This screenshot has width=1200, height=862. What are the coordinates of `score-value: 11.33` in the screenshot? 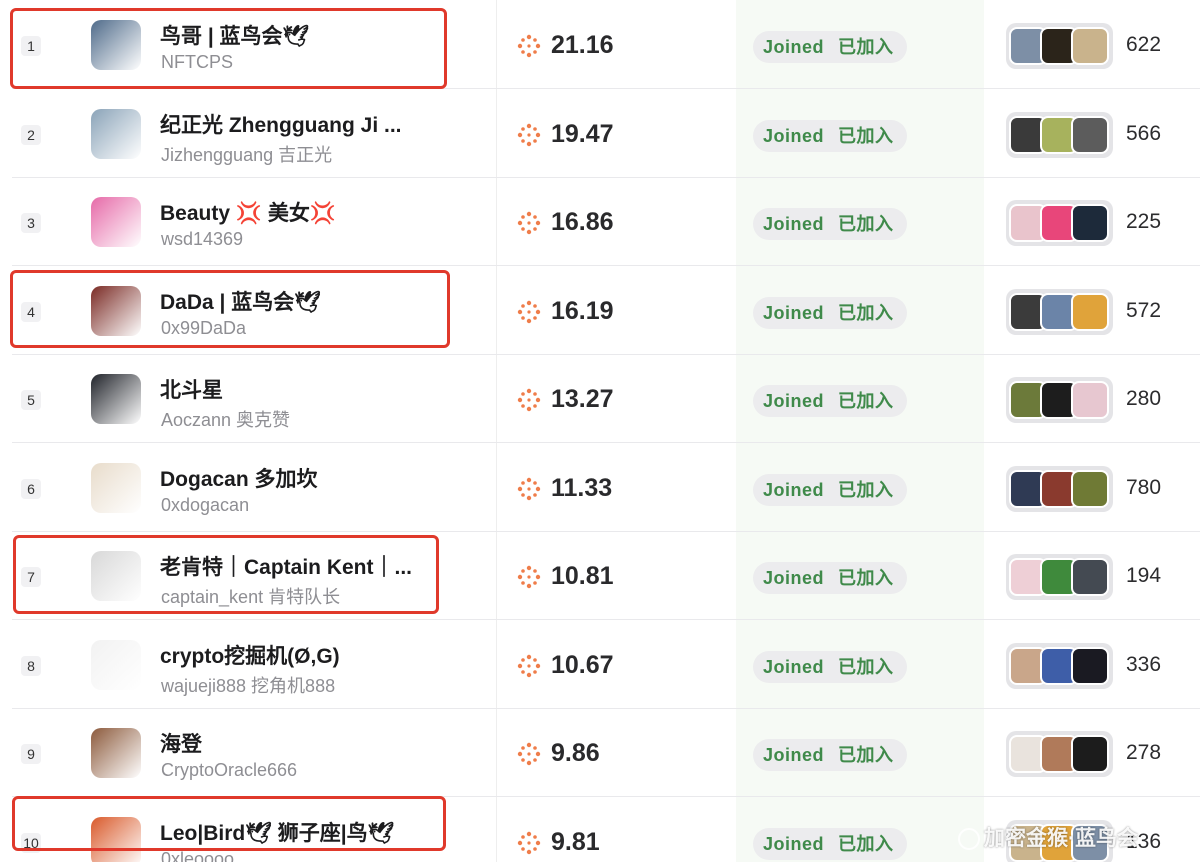 It's located at (582, 487).